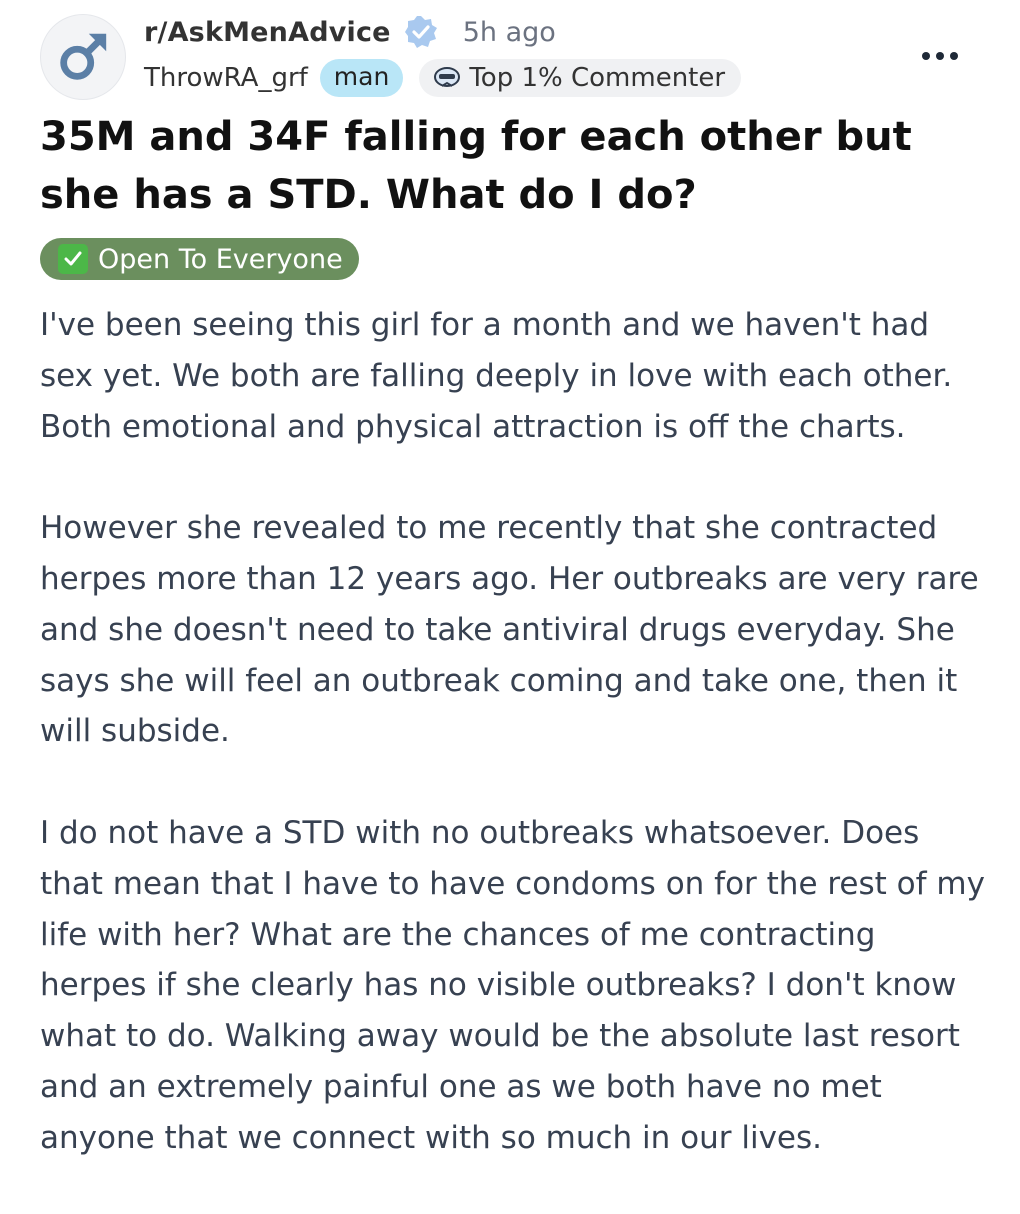 The image size is (1020, 1214). Describe the element at coordinates (942, 56) in the screenshot. I see `more-options-icon` at that location.